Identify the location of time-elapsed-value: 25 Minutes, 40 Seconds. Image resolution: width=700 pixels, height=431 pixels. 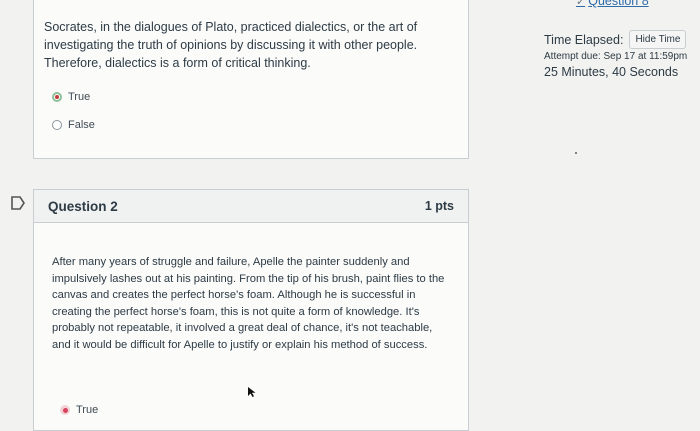
(611, 72).